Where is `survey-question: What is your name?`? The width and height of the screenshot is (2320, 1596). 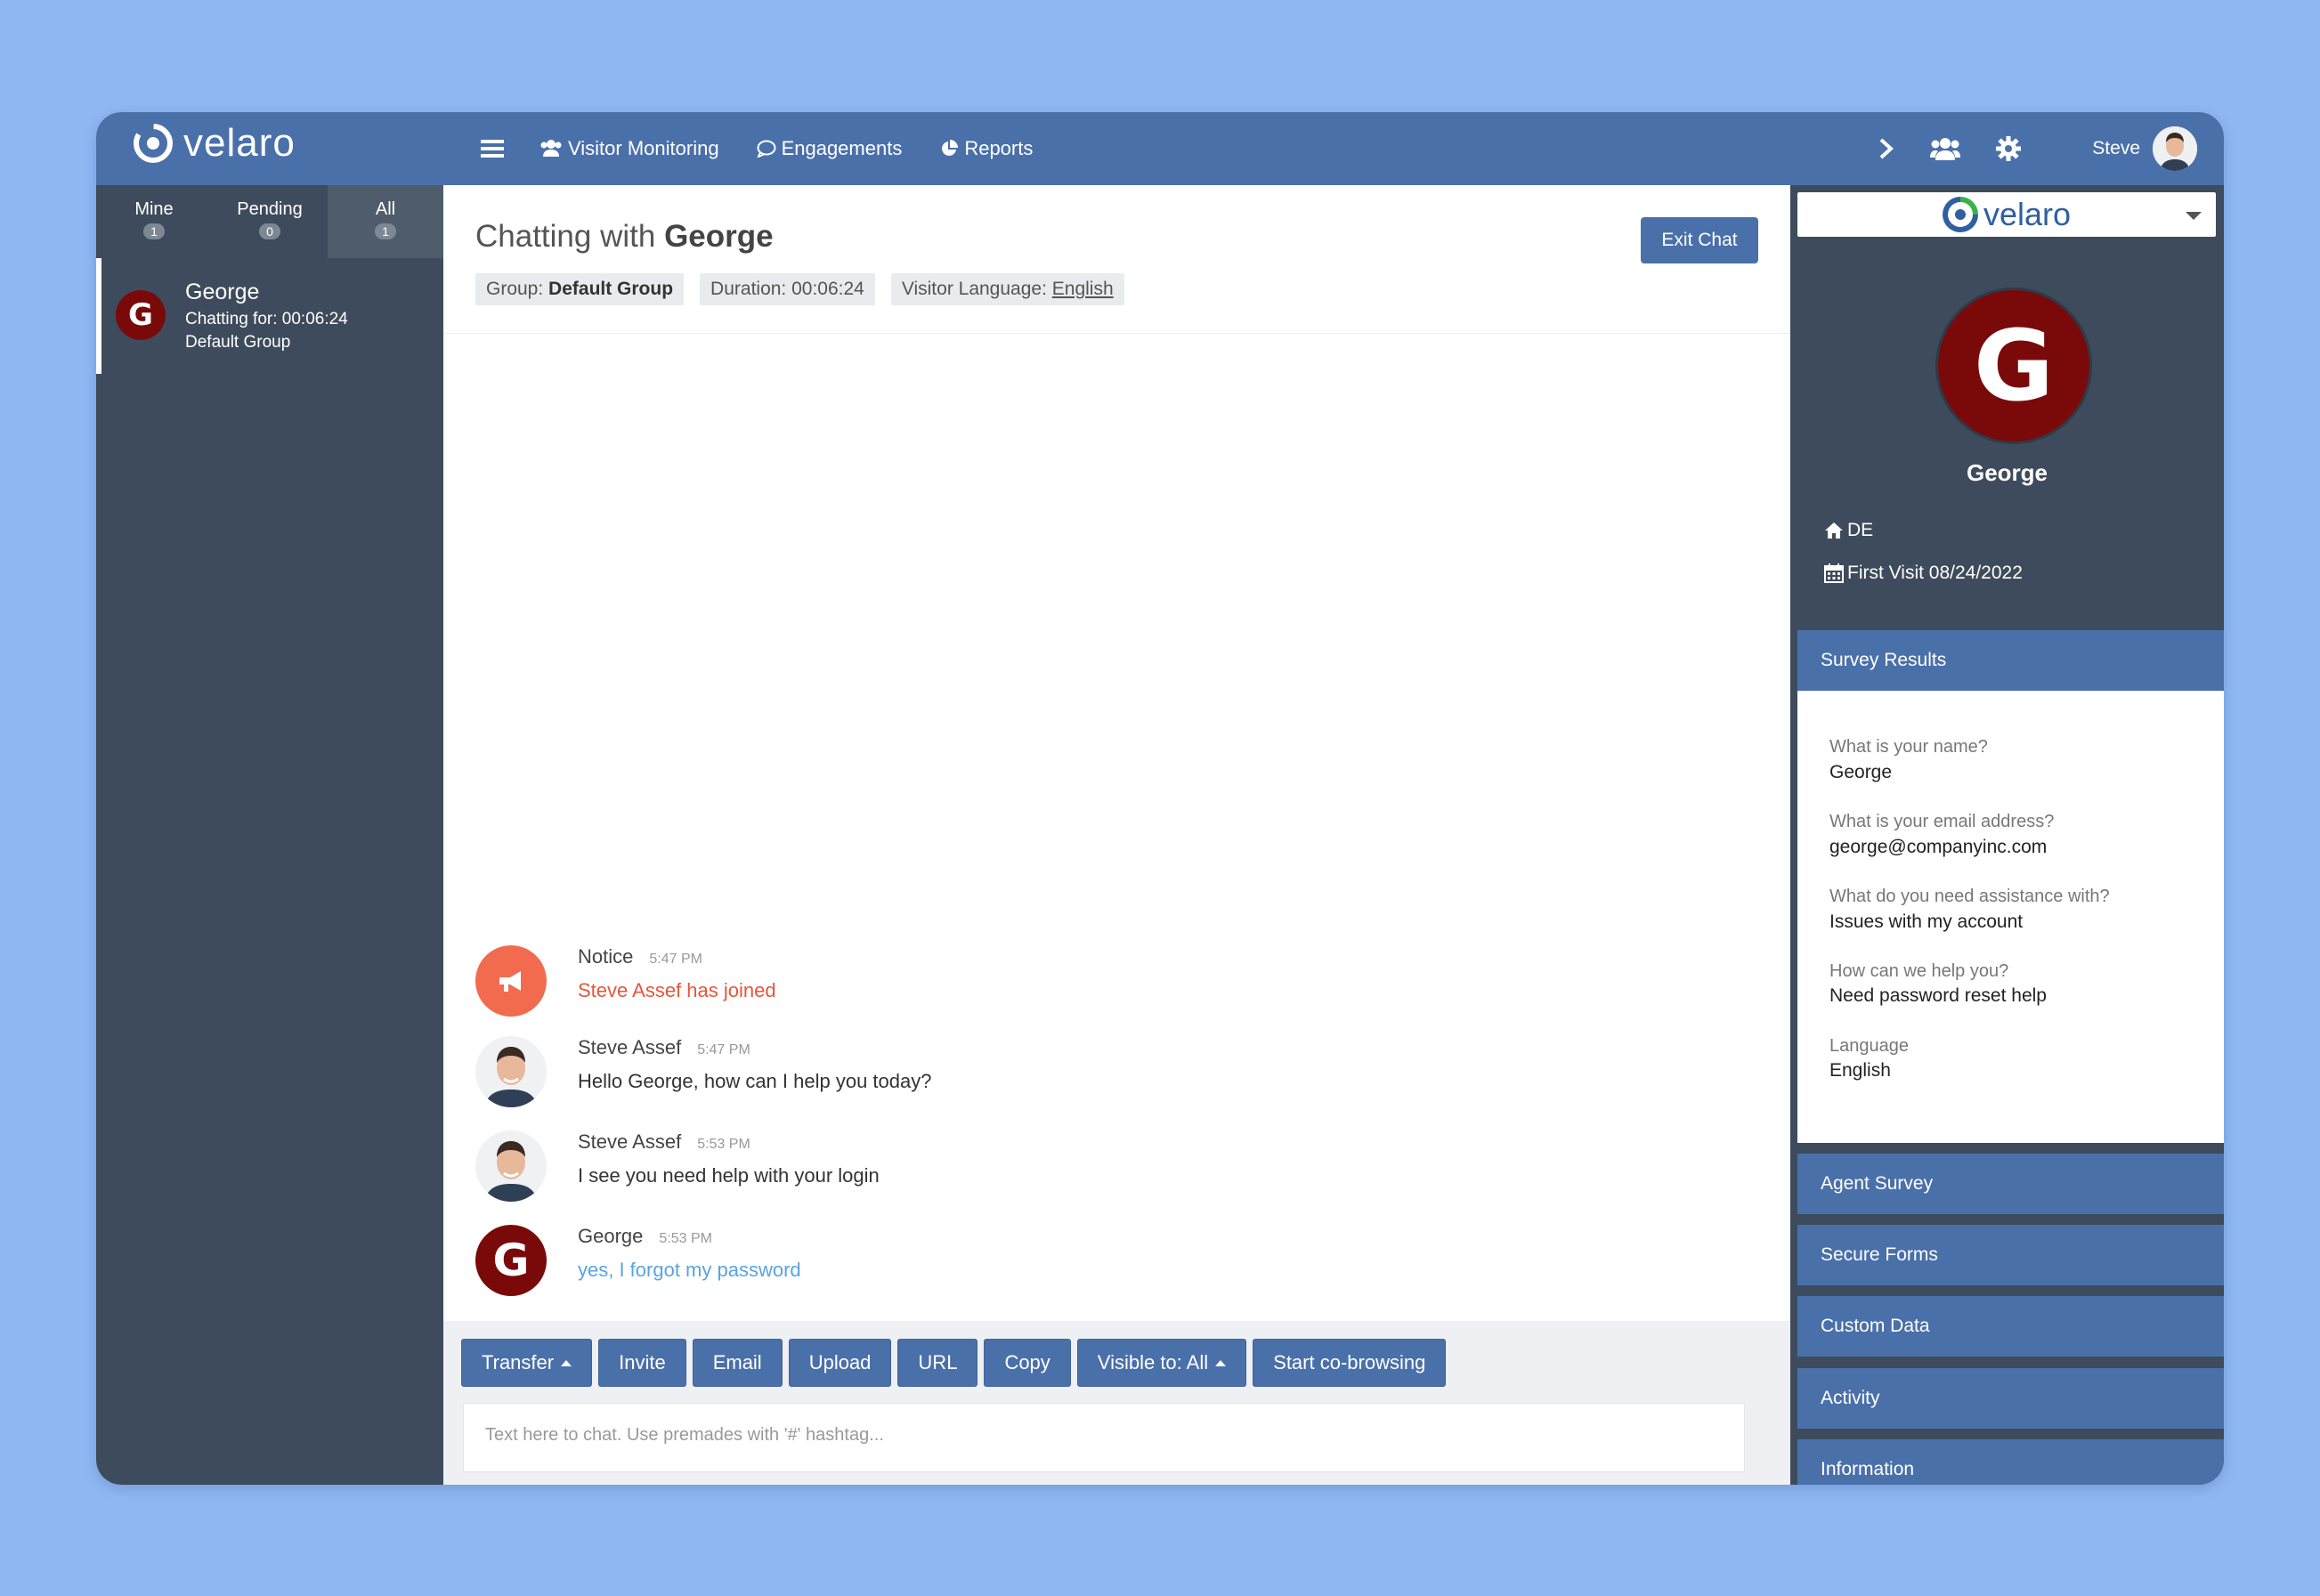 survey-question: What is your name? is located at coordinates (1908, 747).